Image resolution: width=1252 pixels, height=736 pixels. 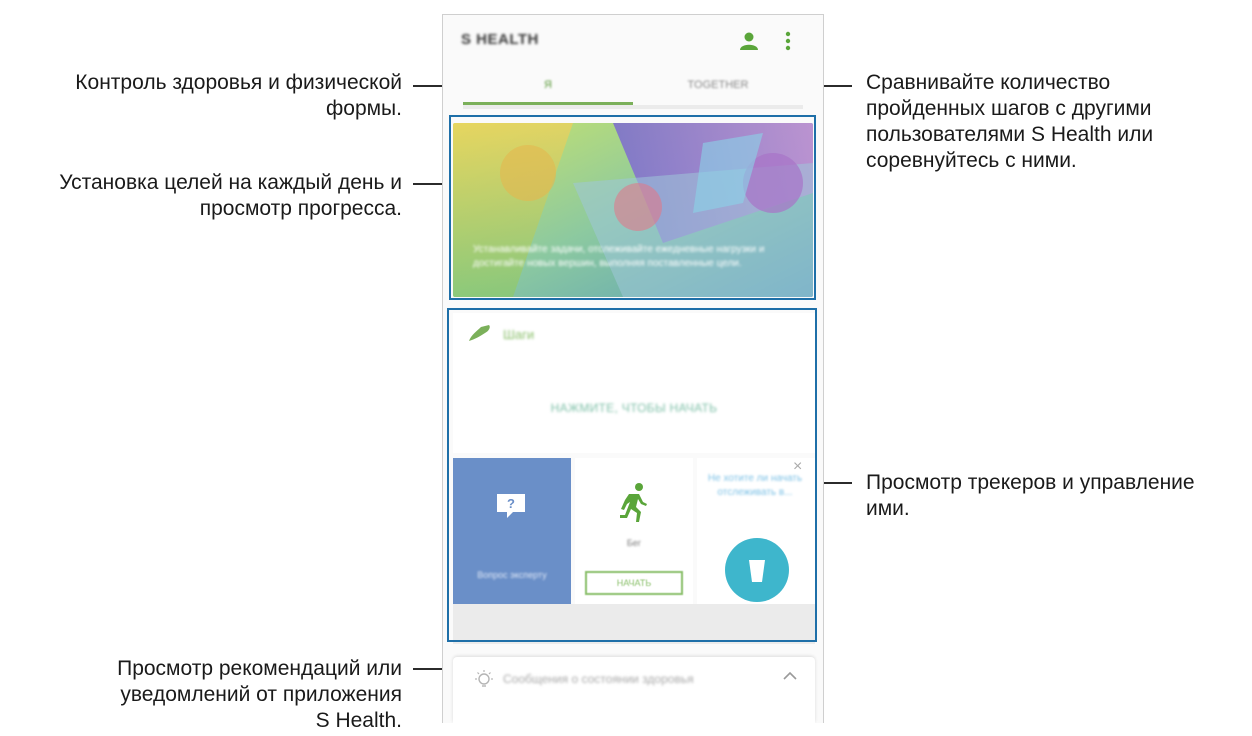 I want to click on goals-annotation-line-1: Установка целей на каждый день и, so click(x=230, y=182).